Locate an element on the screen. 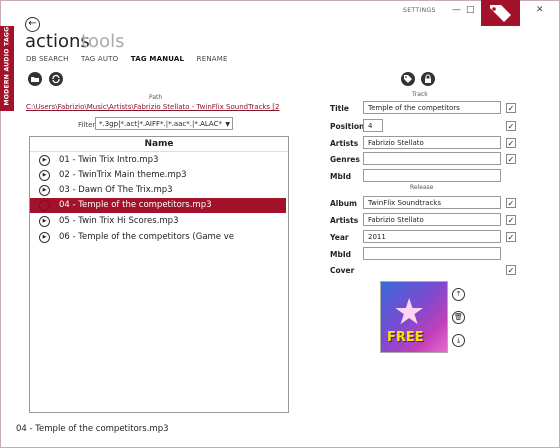 The width and height of the screenshot is (560, 448). tab-bar: DB SEARCH TAG AUTO TAG MANUAL RENAME is located at coordinates (132, 59).